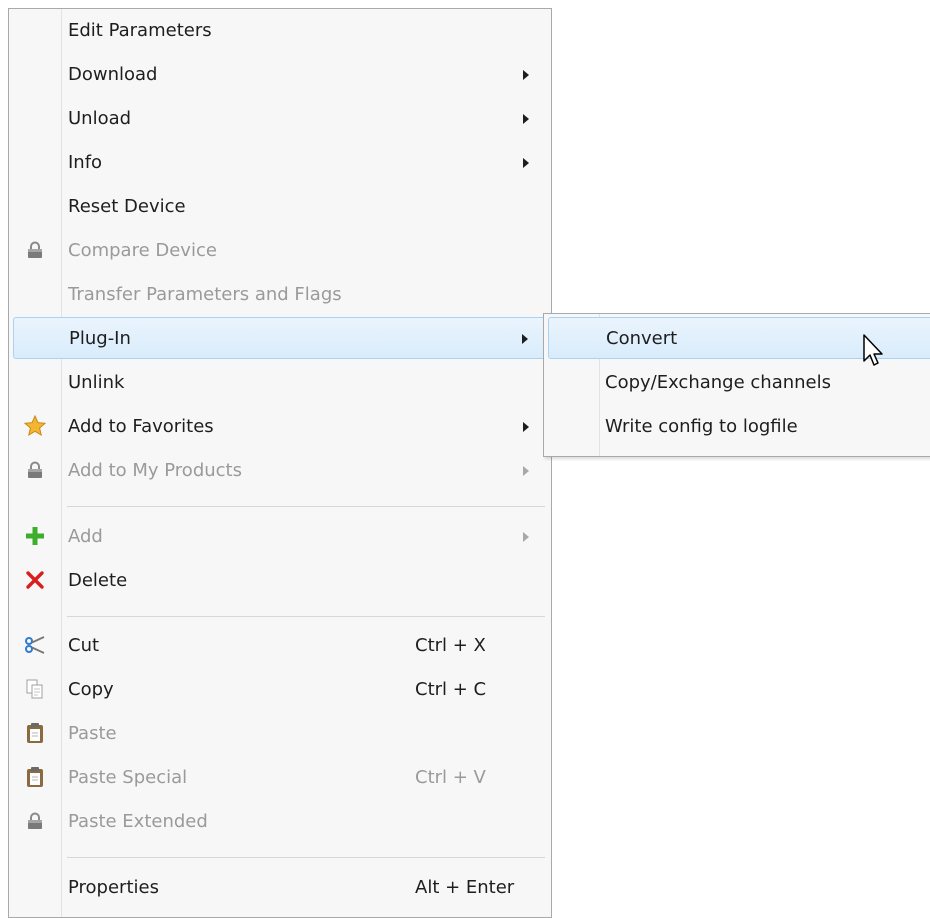 The height and width of the screenshot is (918, 930). Describe the element at coordinates (280, 206) in the screenshot. I see `menu-item-reset-device: Reset Device` at that location.